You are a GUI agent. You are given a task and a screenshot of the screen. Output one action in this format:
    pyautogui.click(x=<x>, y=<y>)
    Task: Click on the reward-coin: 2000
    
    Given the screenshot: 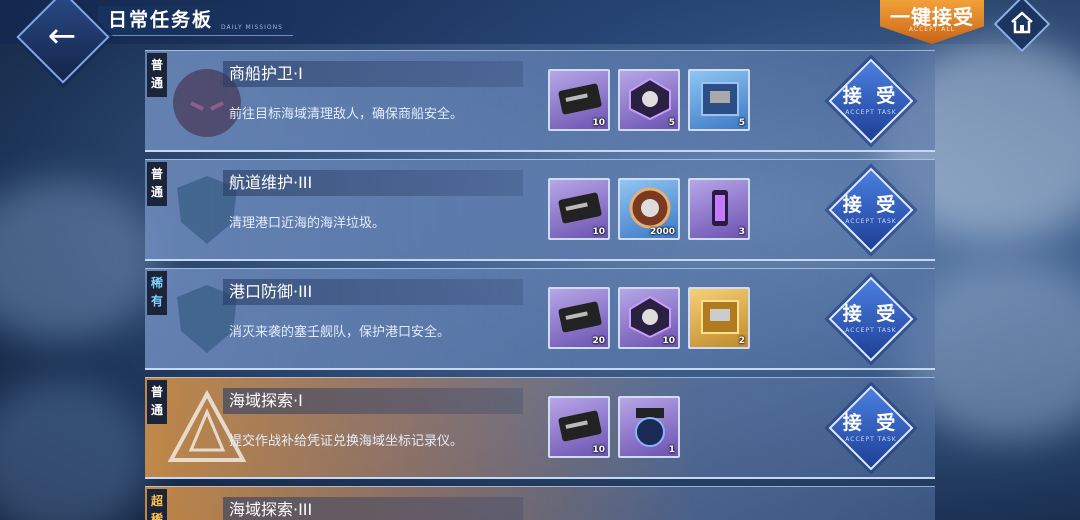 What is the action you would take?
    pyautogui.click(x=649, y=209)
    